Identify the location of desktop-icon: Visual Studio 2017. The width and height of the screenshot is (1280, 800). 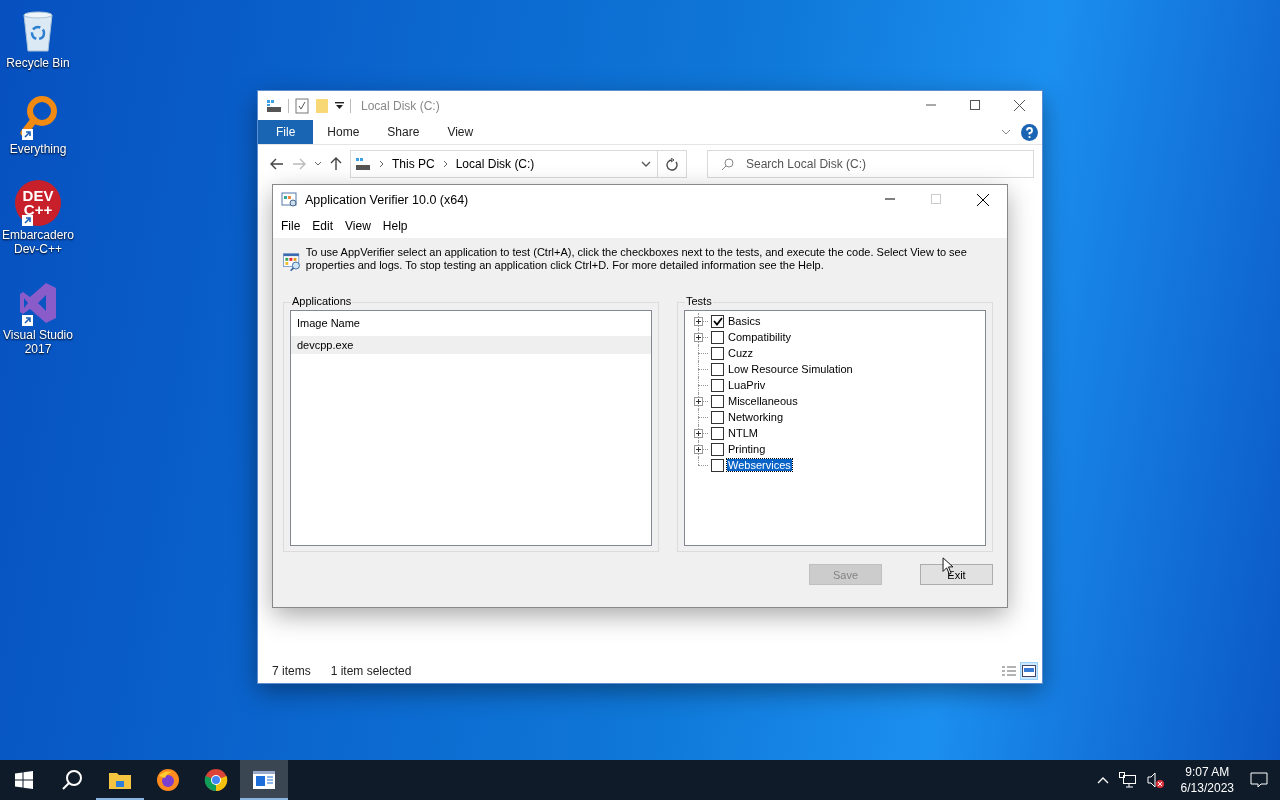
(38, 317).